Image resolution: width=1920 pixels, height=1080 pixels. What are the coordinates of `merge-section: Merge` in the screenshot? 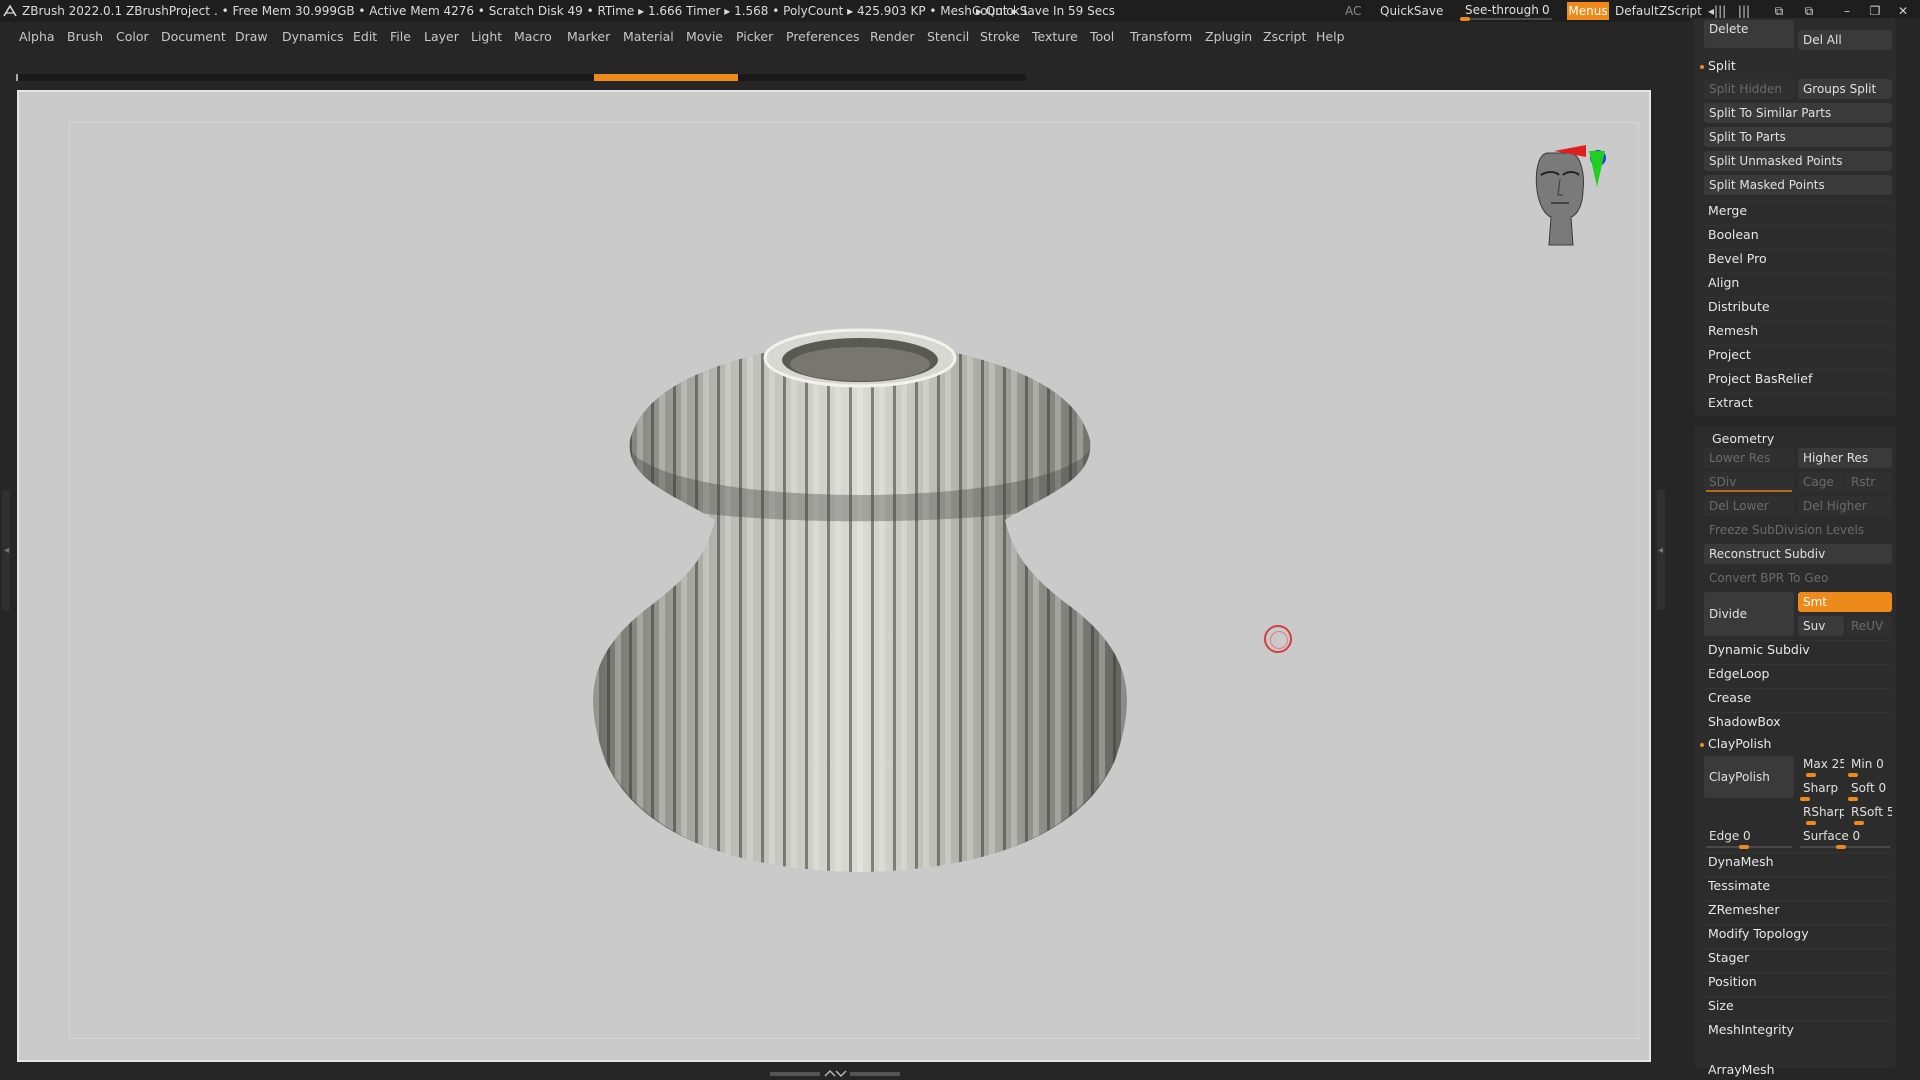 It's located at (1727, 210).